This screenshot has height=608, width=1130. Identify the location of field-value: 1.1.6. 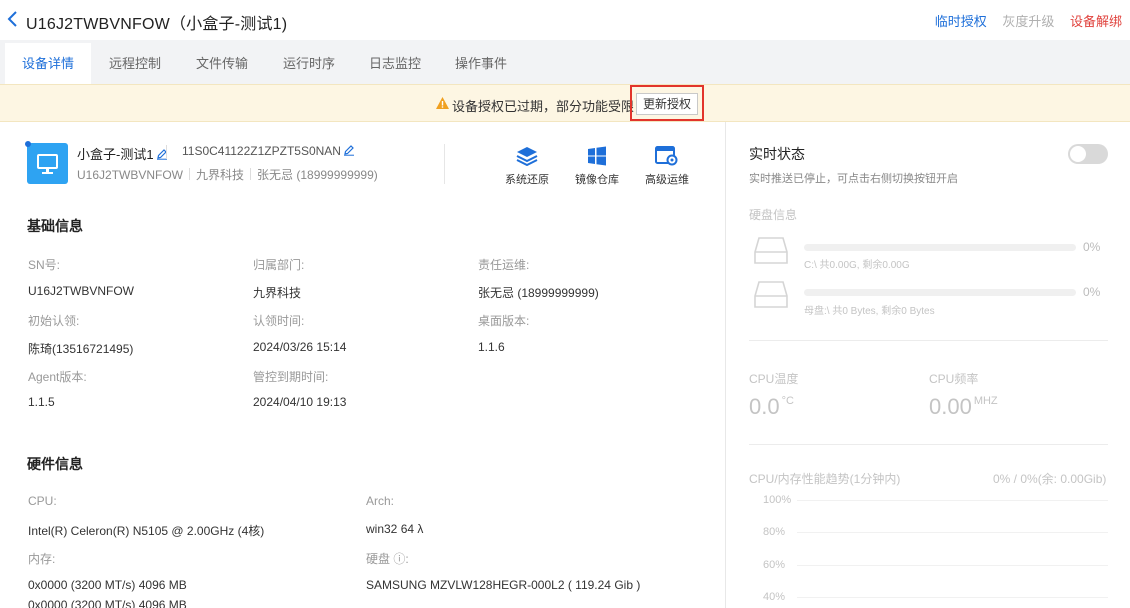
(491, 347).